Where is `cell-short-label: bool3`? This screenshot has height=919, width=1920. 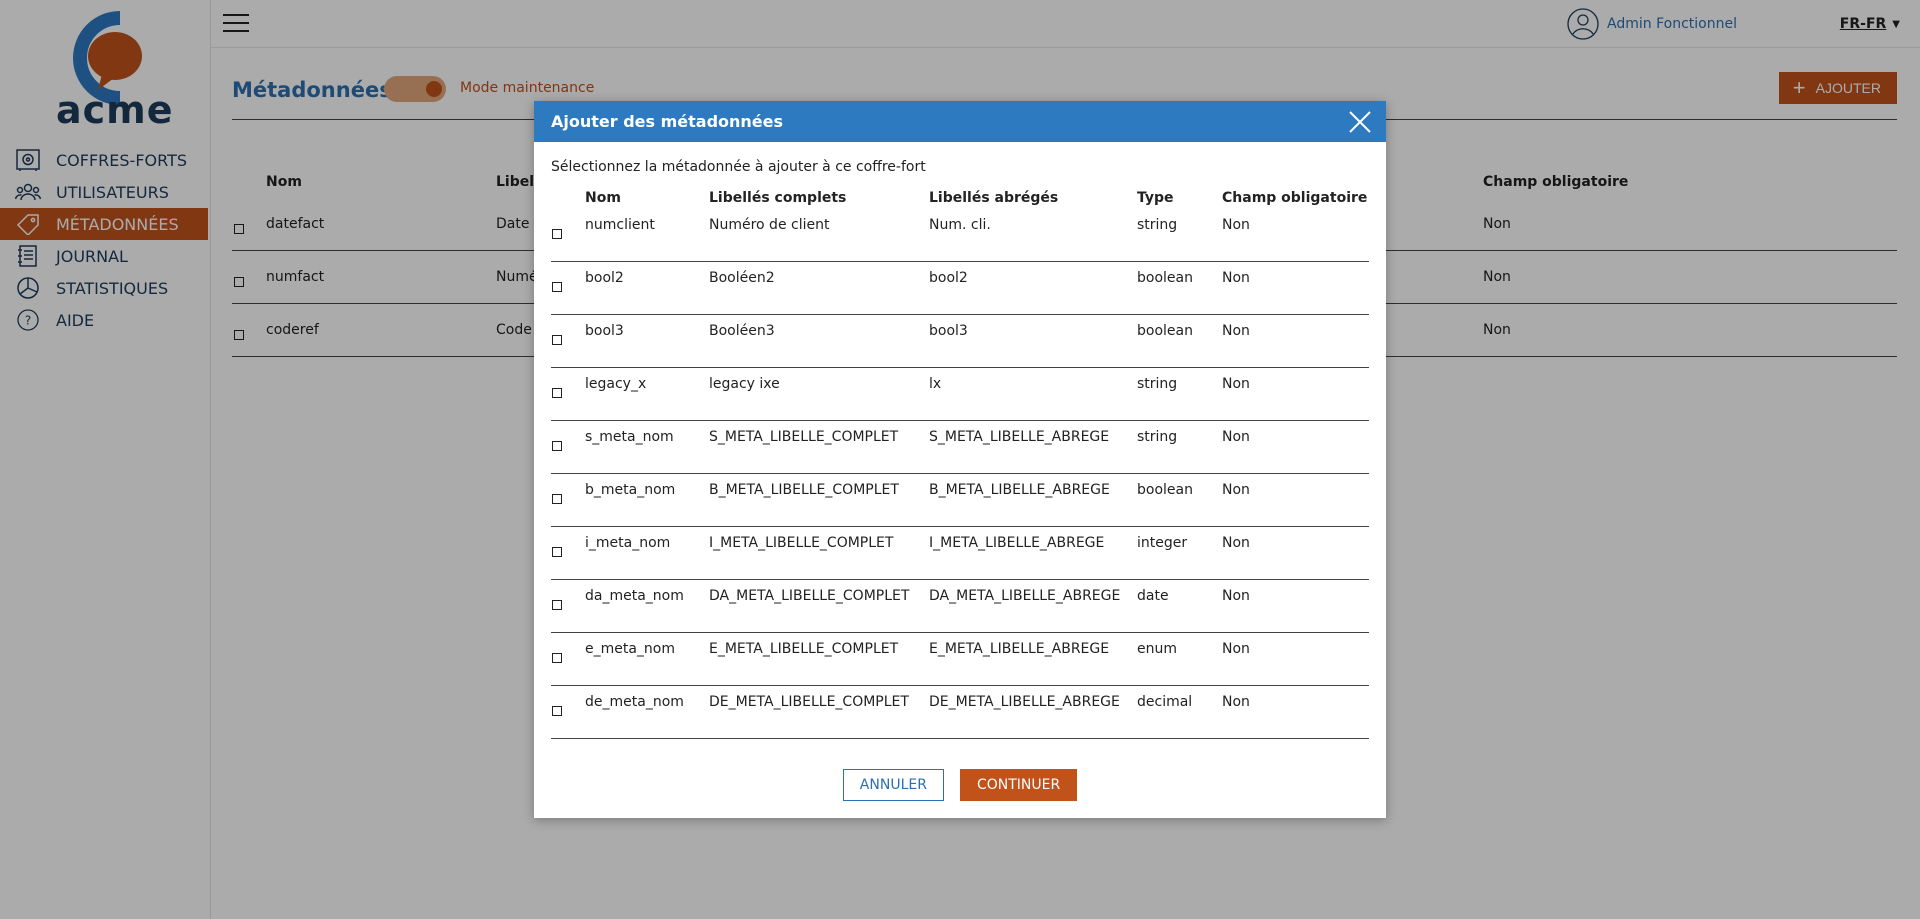
cell-short-label: bool3 is located at coordinates (948, 331).